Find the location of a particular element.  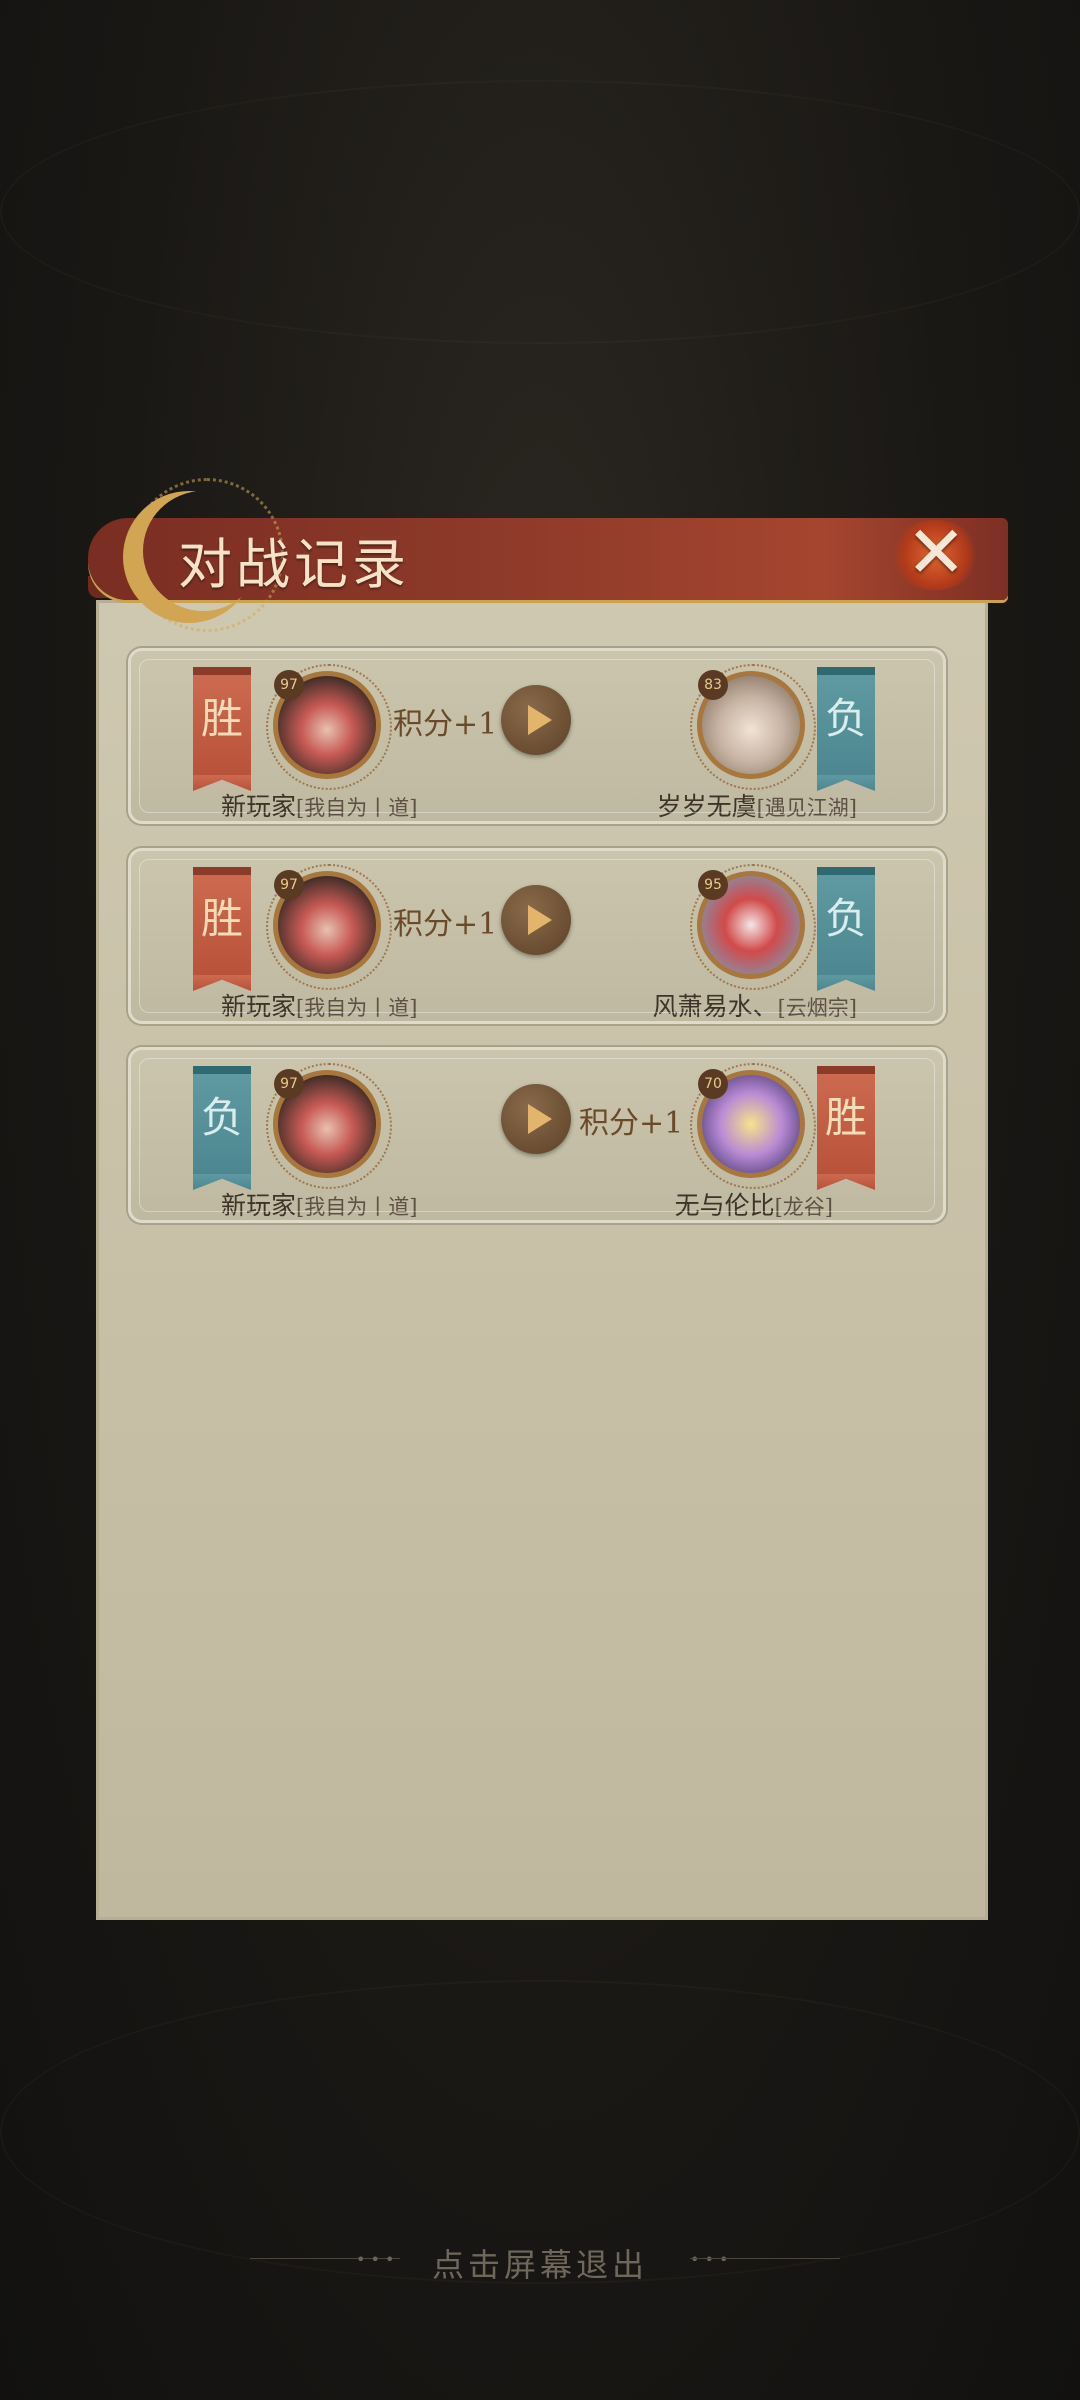

player-name-right: 岁岁无虞[遇见江湖] is located at coordinates (757, 805).